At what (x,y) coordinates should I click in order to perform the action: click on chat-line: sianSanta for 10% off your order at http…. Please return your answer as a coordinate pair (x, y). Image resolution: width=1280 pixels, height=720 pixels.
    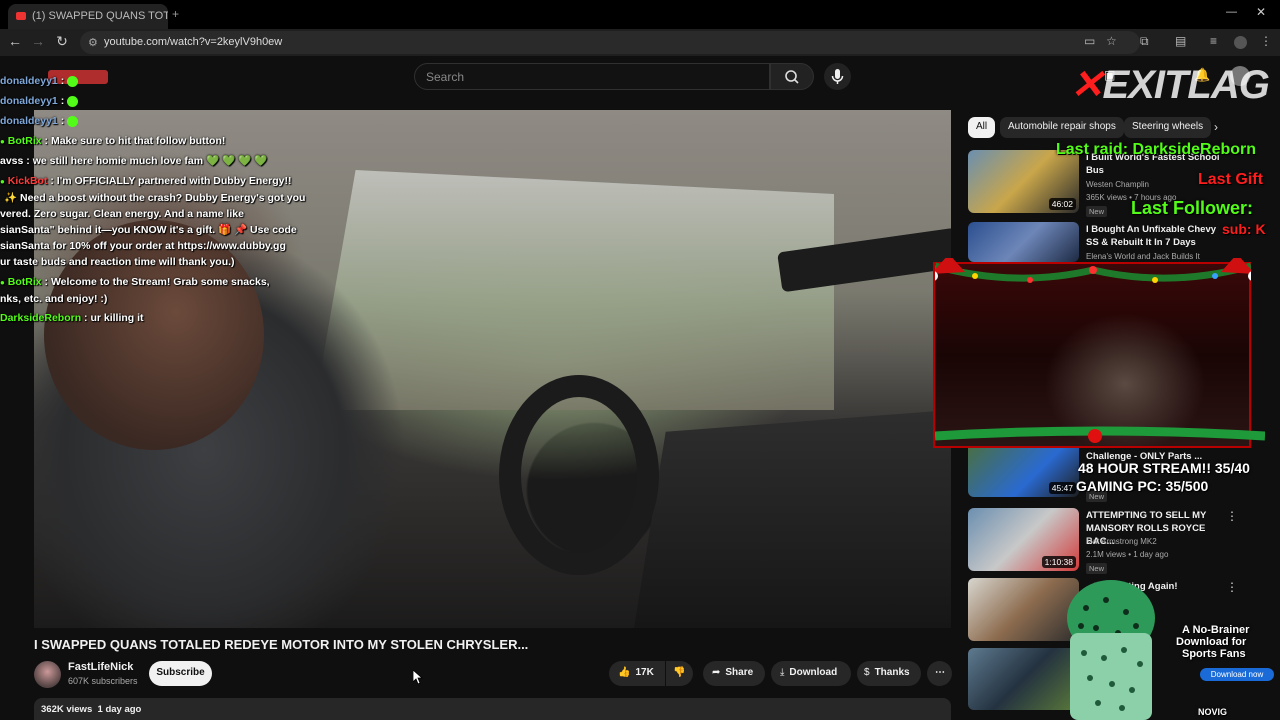
    Looking at the image, I should click on (143, 246).